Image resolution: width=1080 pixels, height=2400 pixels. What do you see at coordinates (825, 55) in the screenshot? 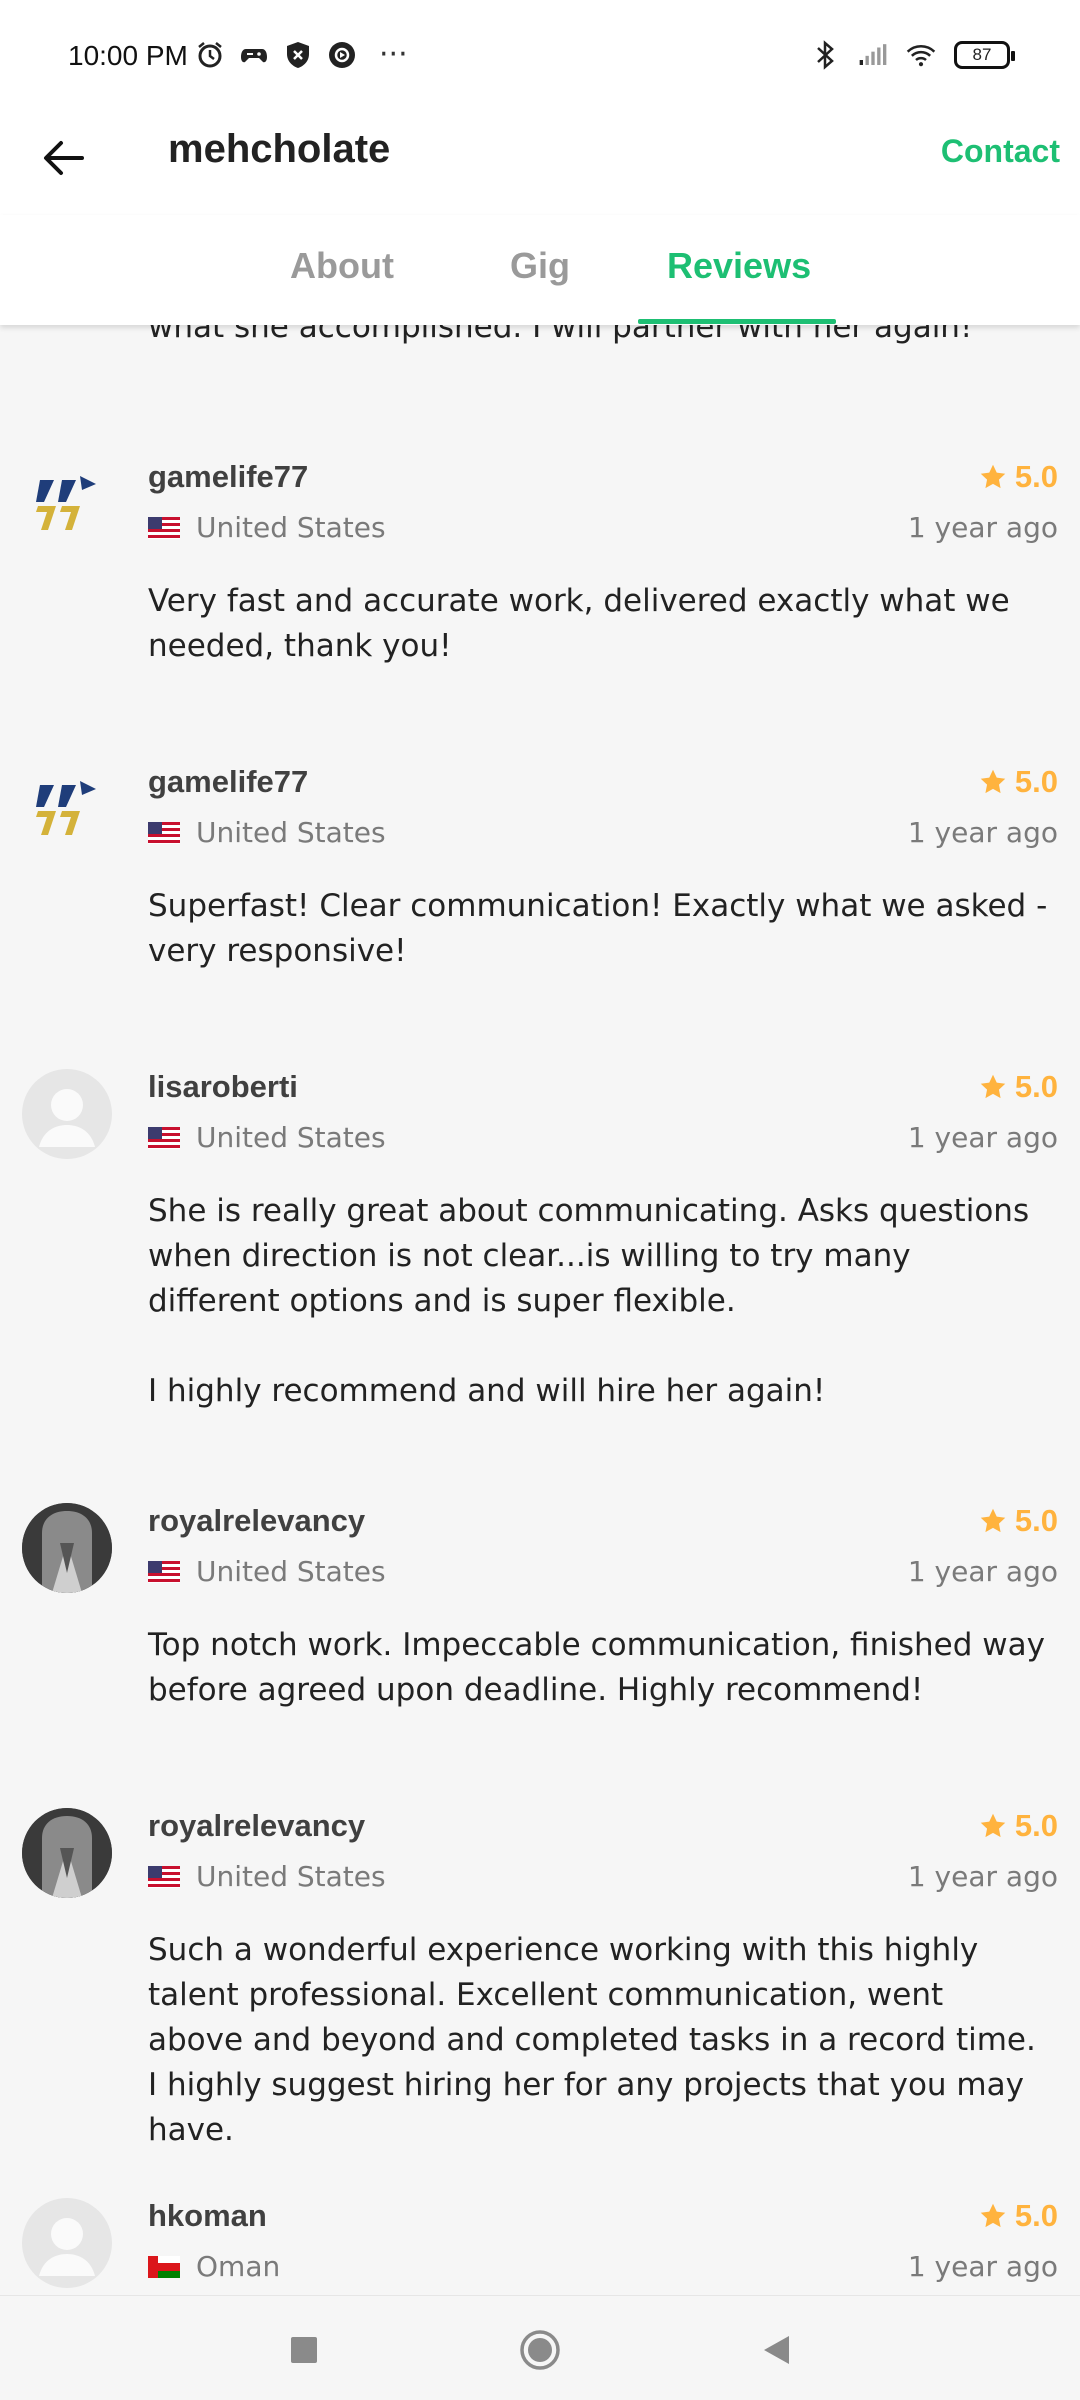
I see `bluetooth-icon` at bounding box center [825, 55].